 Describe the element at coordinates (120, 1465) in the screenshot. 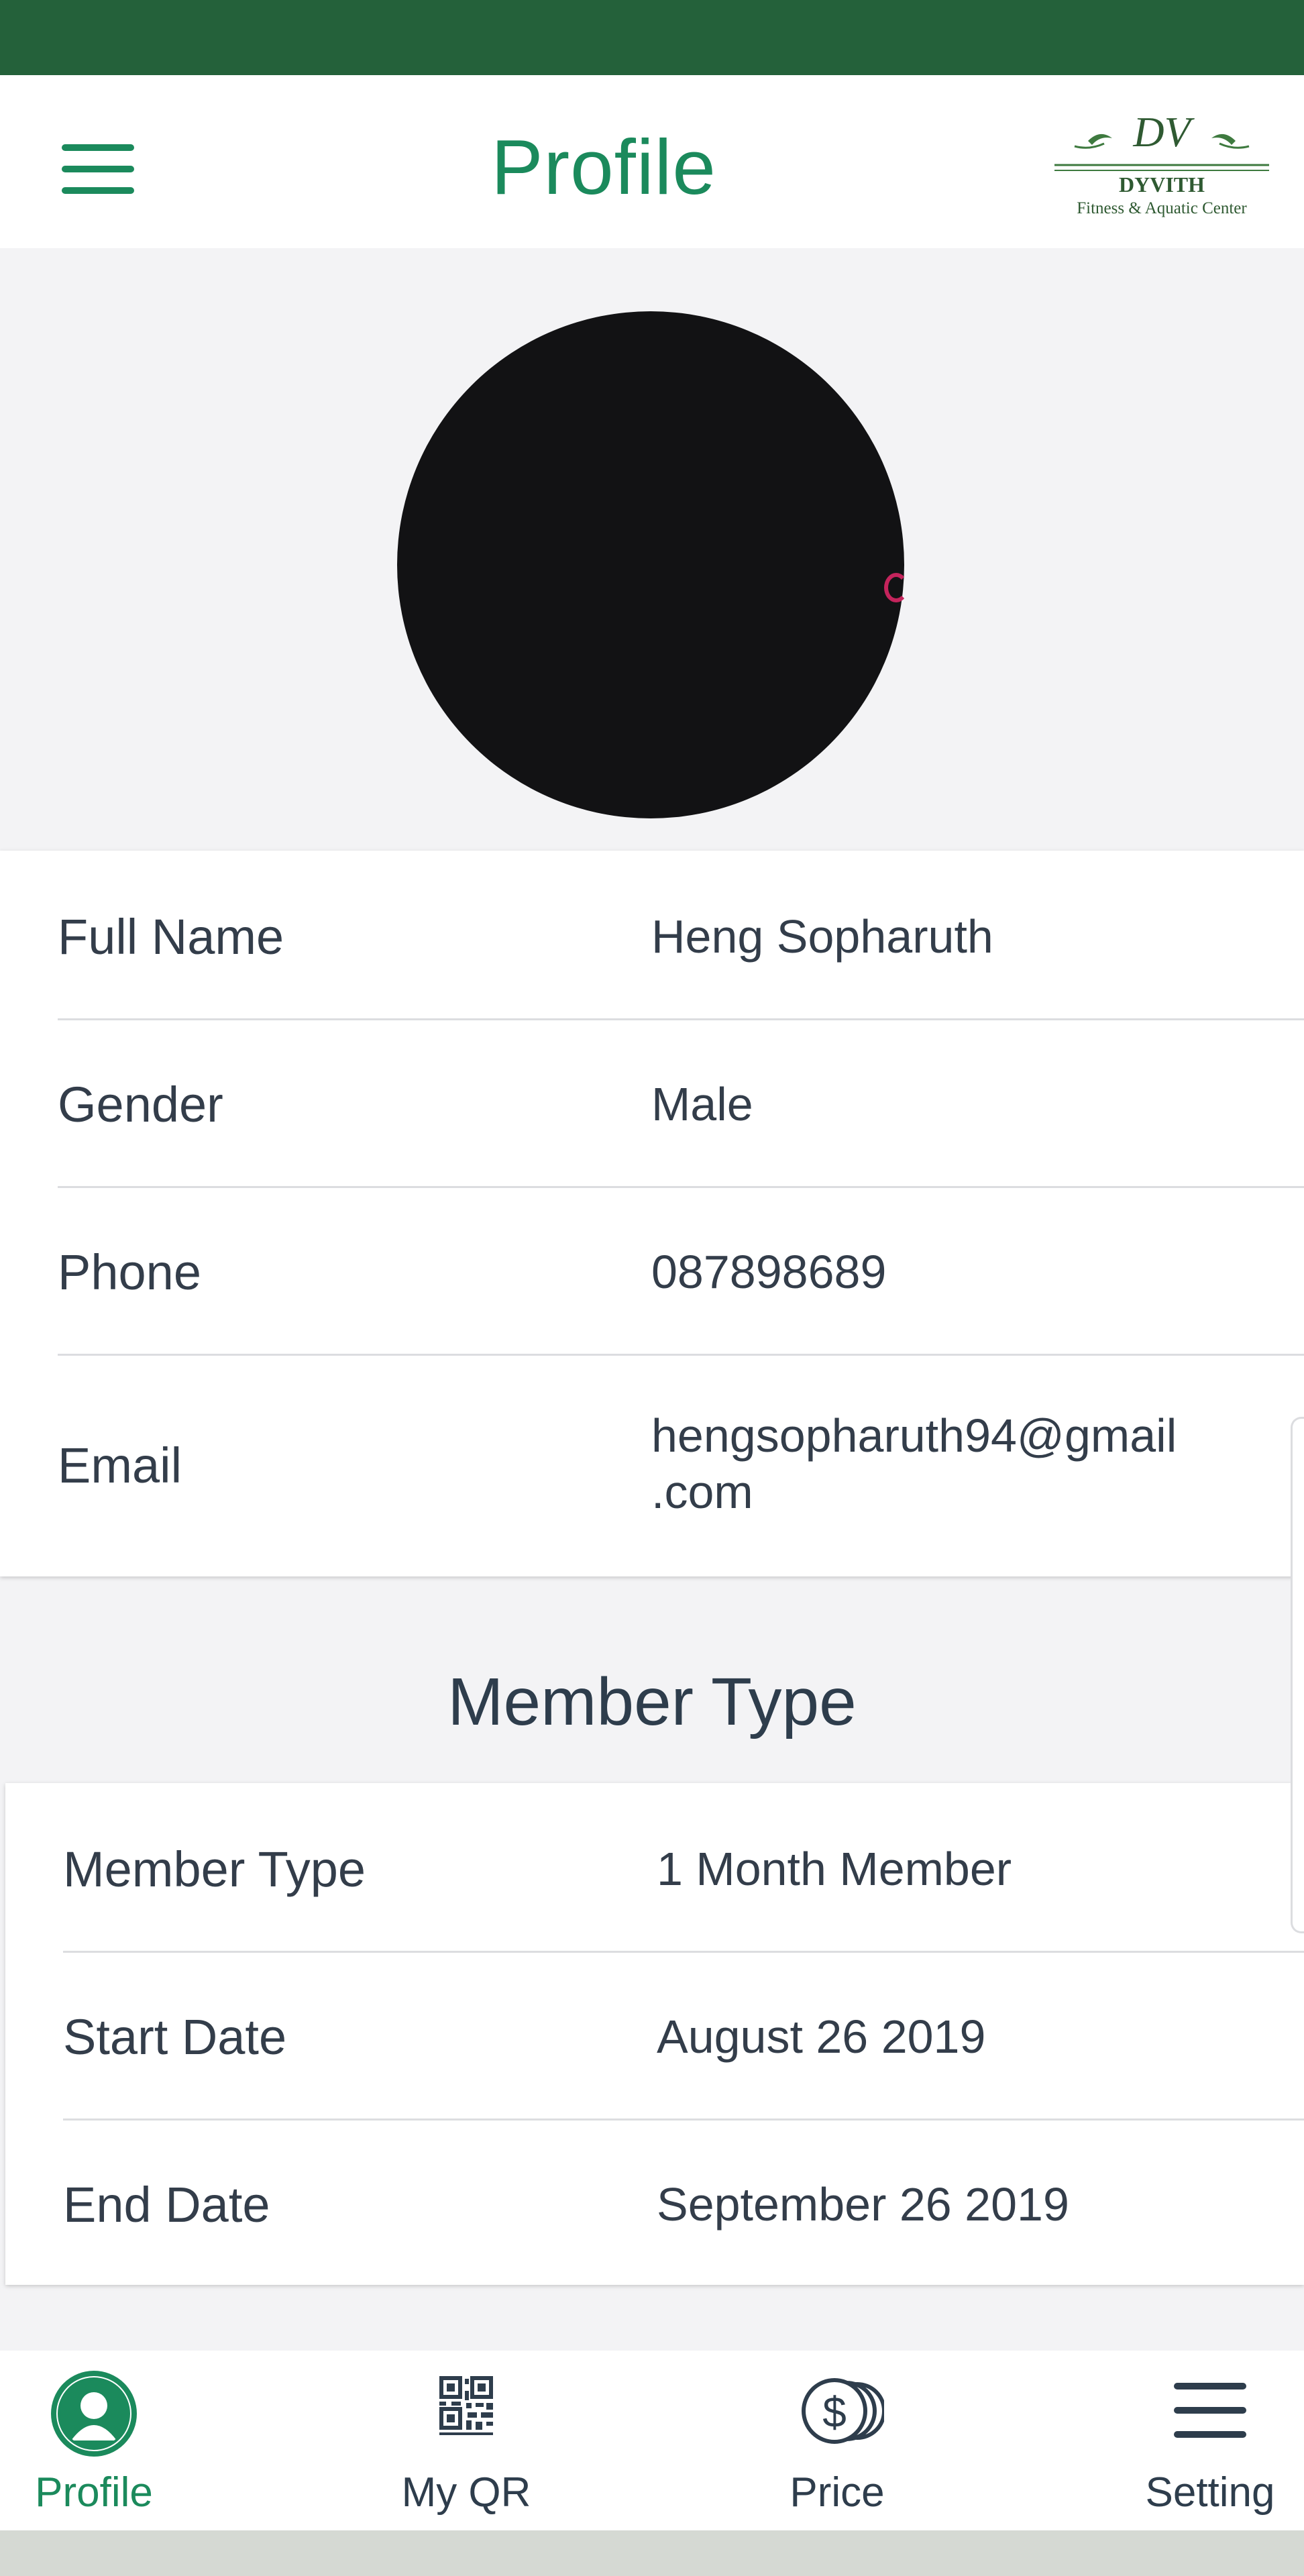

I see `row-label: Email` at that location.